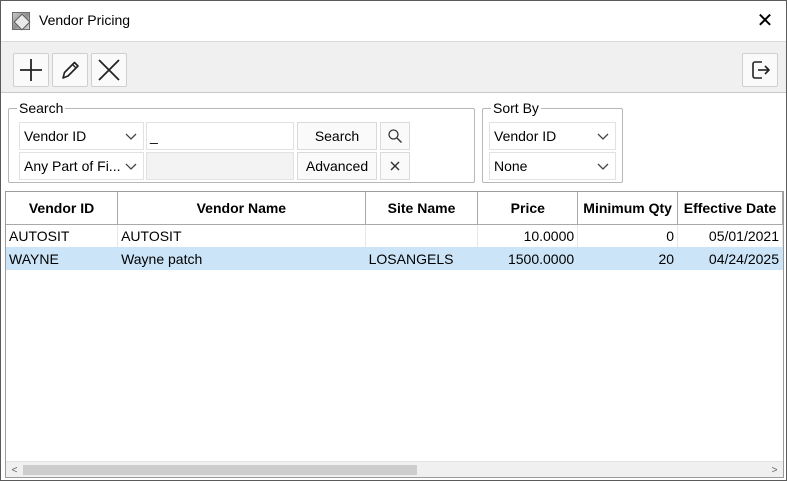  I want to click on sort-by-group: Sort By Vendor ID None, so click(552, 141).